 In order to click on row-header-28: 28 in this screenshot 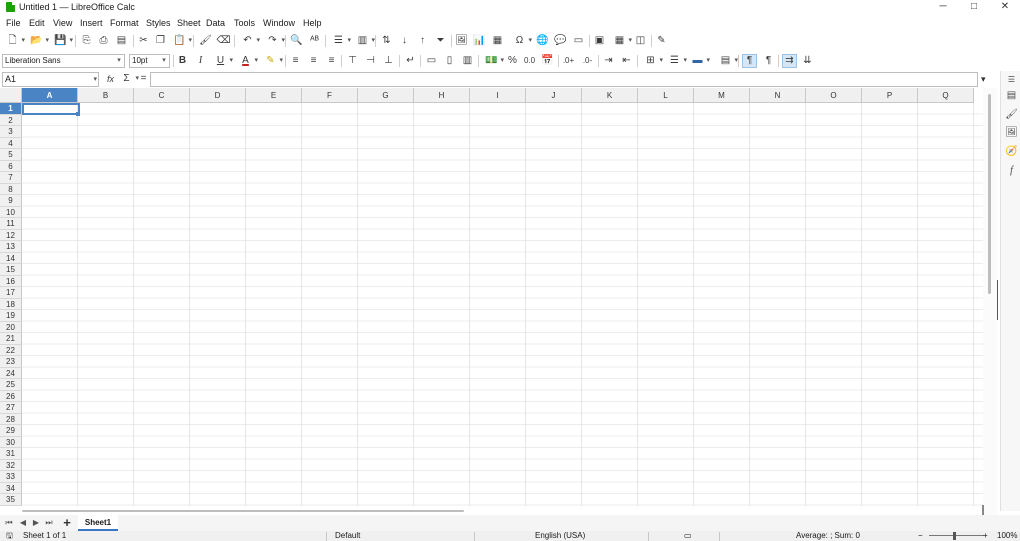, I will do `click(11, 419)`.